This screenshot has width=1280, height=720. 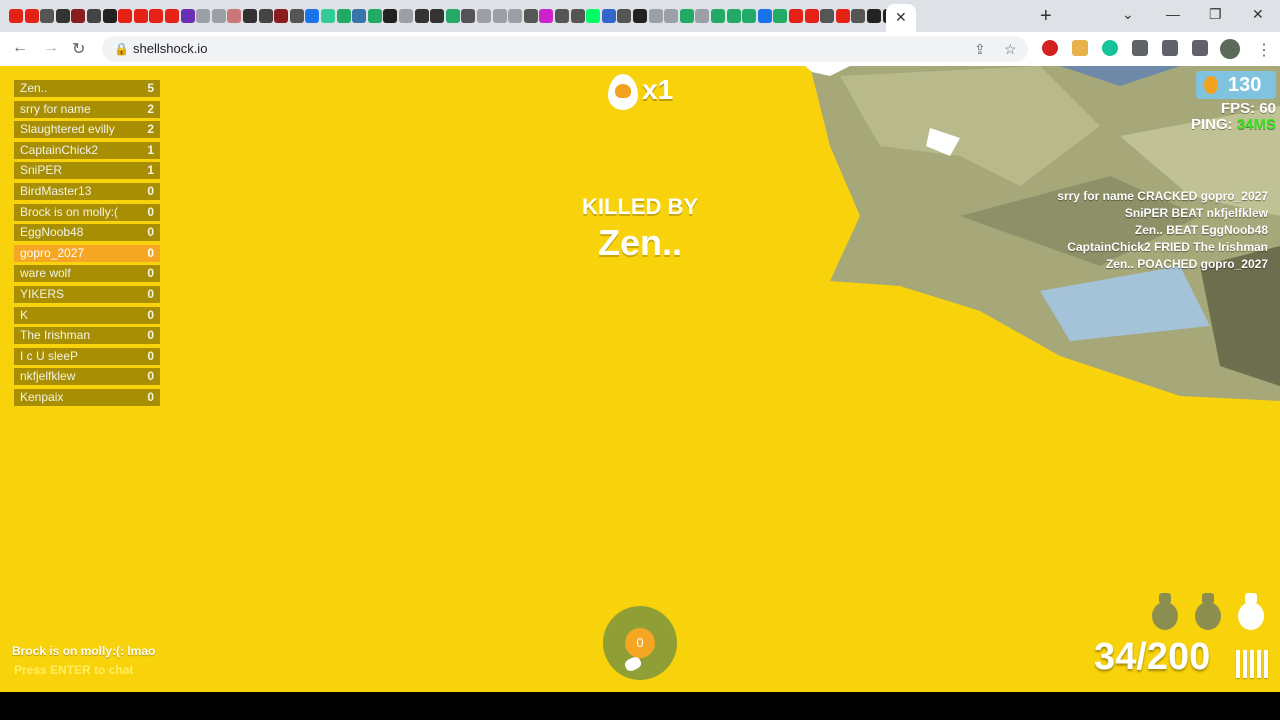 What do you see at coordinates (51, 48) in the screenshot?
I see `forward-arrow-icon: →` at bounding box center [51, 48].